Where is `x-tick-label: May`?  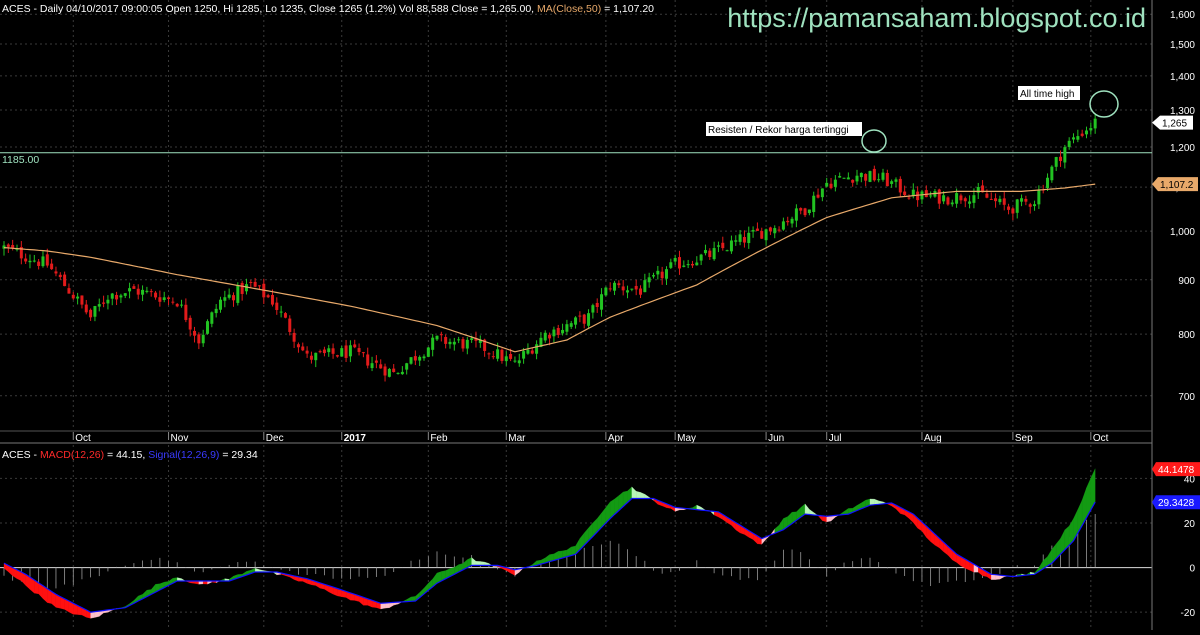 x-tick-label: May is located at coordinates (686, 438).